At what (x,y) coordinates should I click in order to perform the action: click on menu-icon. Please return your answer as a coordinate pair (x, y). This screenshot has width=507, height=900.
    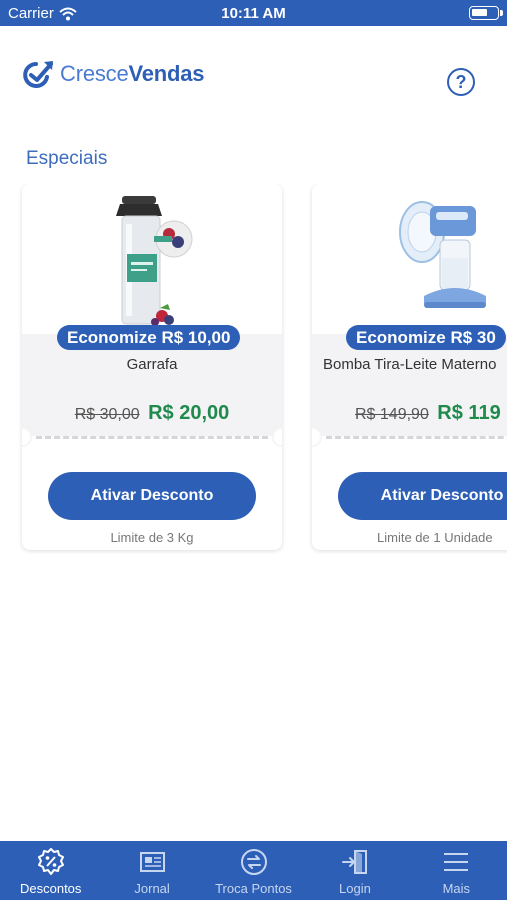
    Looking at the image, I should click on (456, 862).